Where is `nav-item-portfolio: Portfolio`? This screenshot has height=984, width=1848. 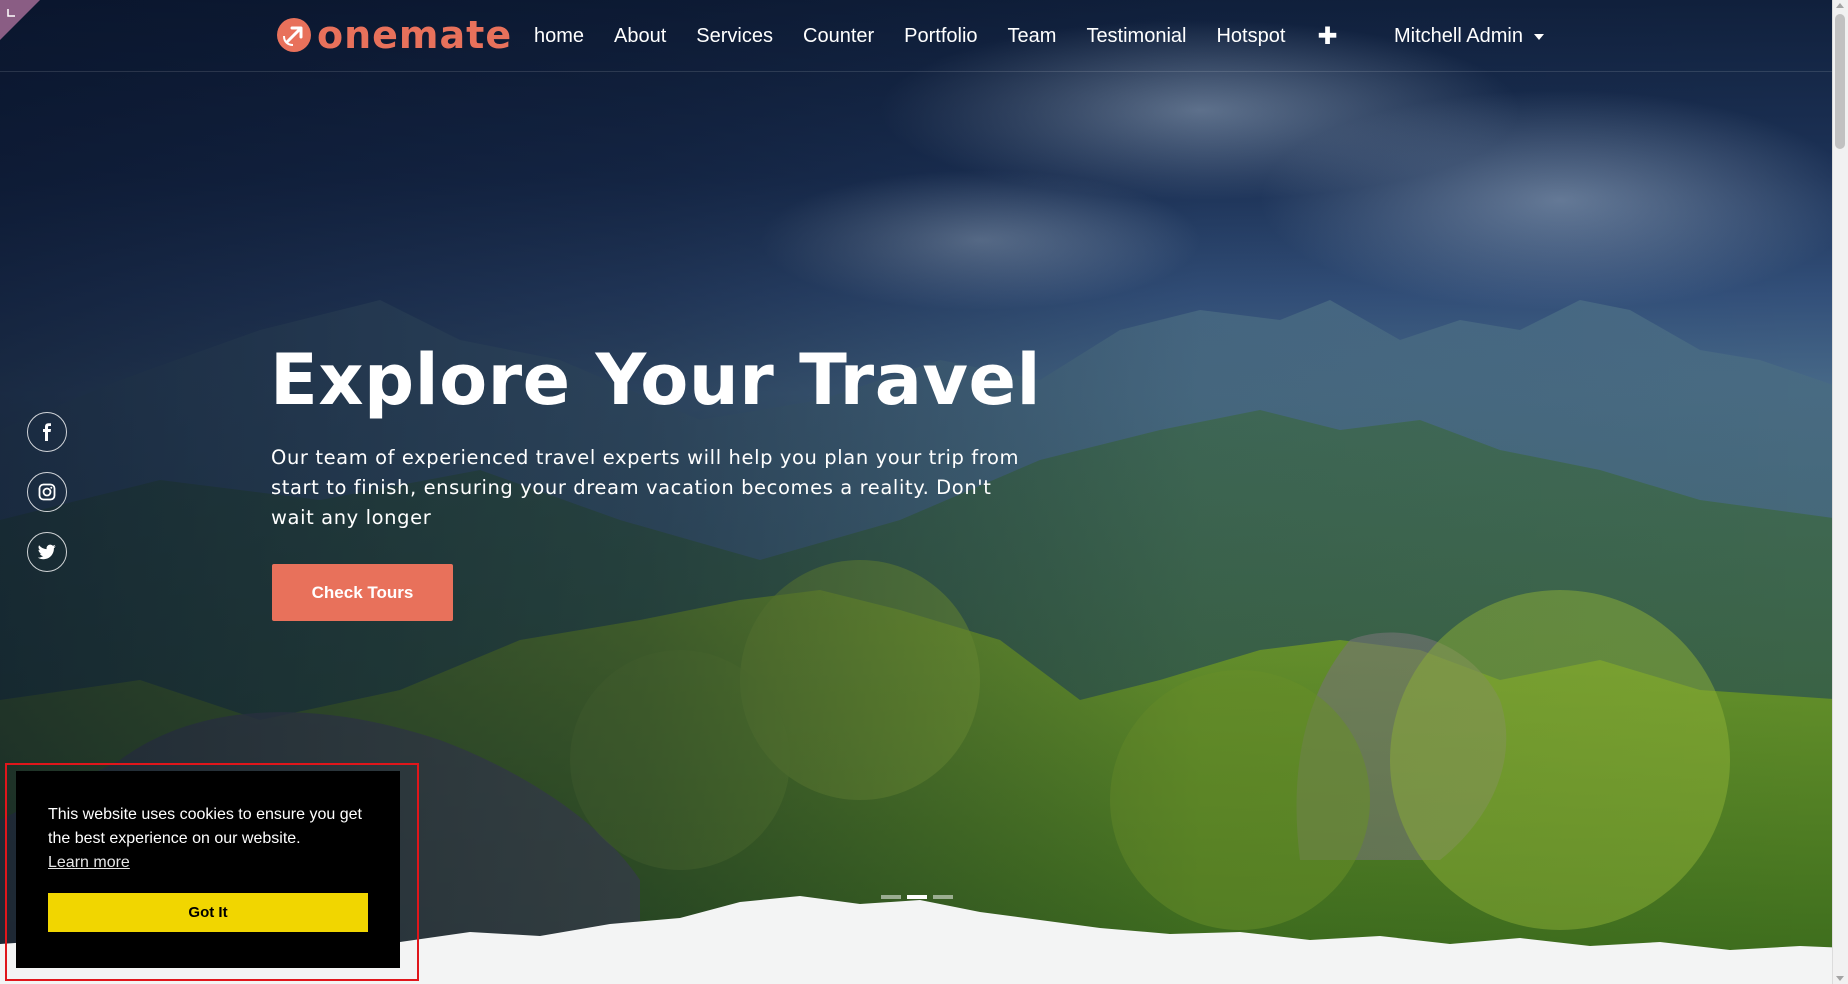 nav-item-portfolio: Portfolio is located at coordinates (940, 36).